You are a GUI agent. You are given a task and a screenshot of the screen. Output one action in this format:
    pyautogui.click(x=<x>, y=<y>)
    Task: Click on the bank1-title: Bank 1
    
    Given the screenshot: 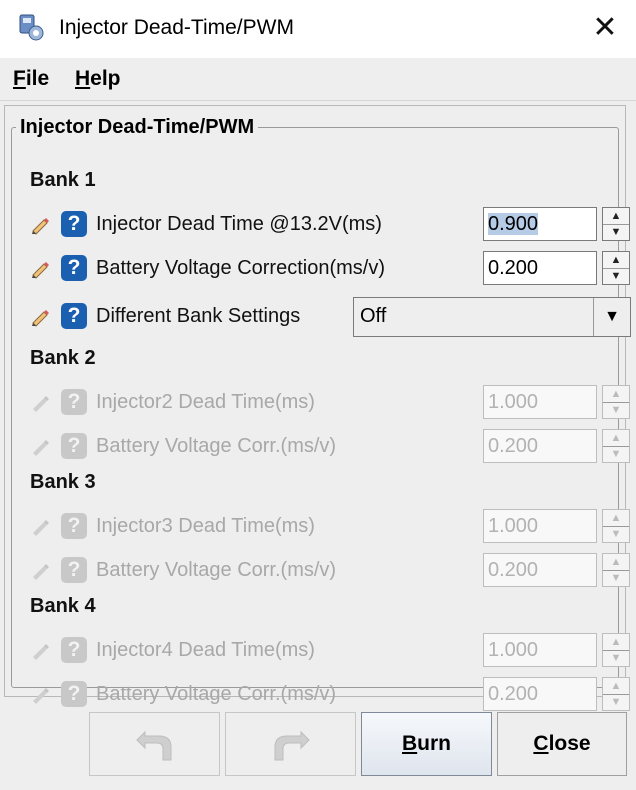 What is the action you would take?
    pyautogui.click(x=63, y=180)
    